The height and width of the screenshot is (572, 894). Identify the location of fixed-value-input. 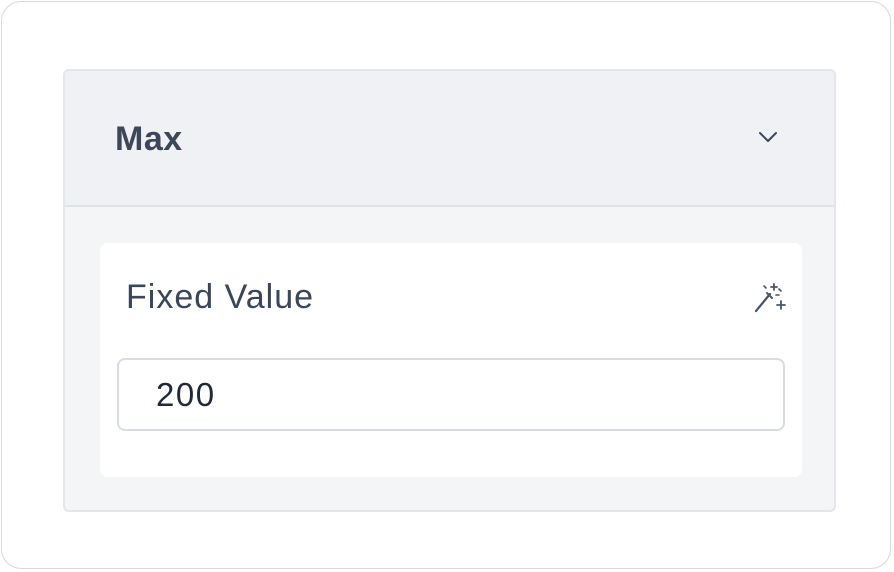
(451, 394).